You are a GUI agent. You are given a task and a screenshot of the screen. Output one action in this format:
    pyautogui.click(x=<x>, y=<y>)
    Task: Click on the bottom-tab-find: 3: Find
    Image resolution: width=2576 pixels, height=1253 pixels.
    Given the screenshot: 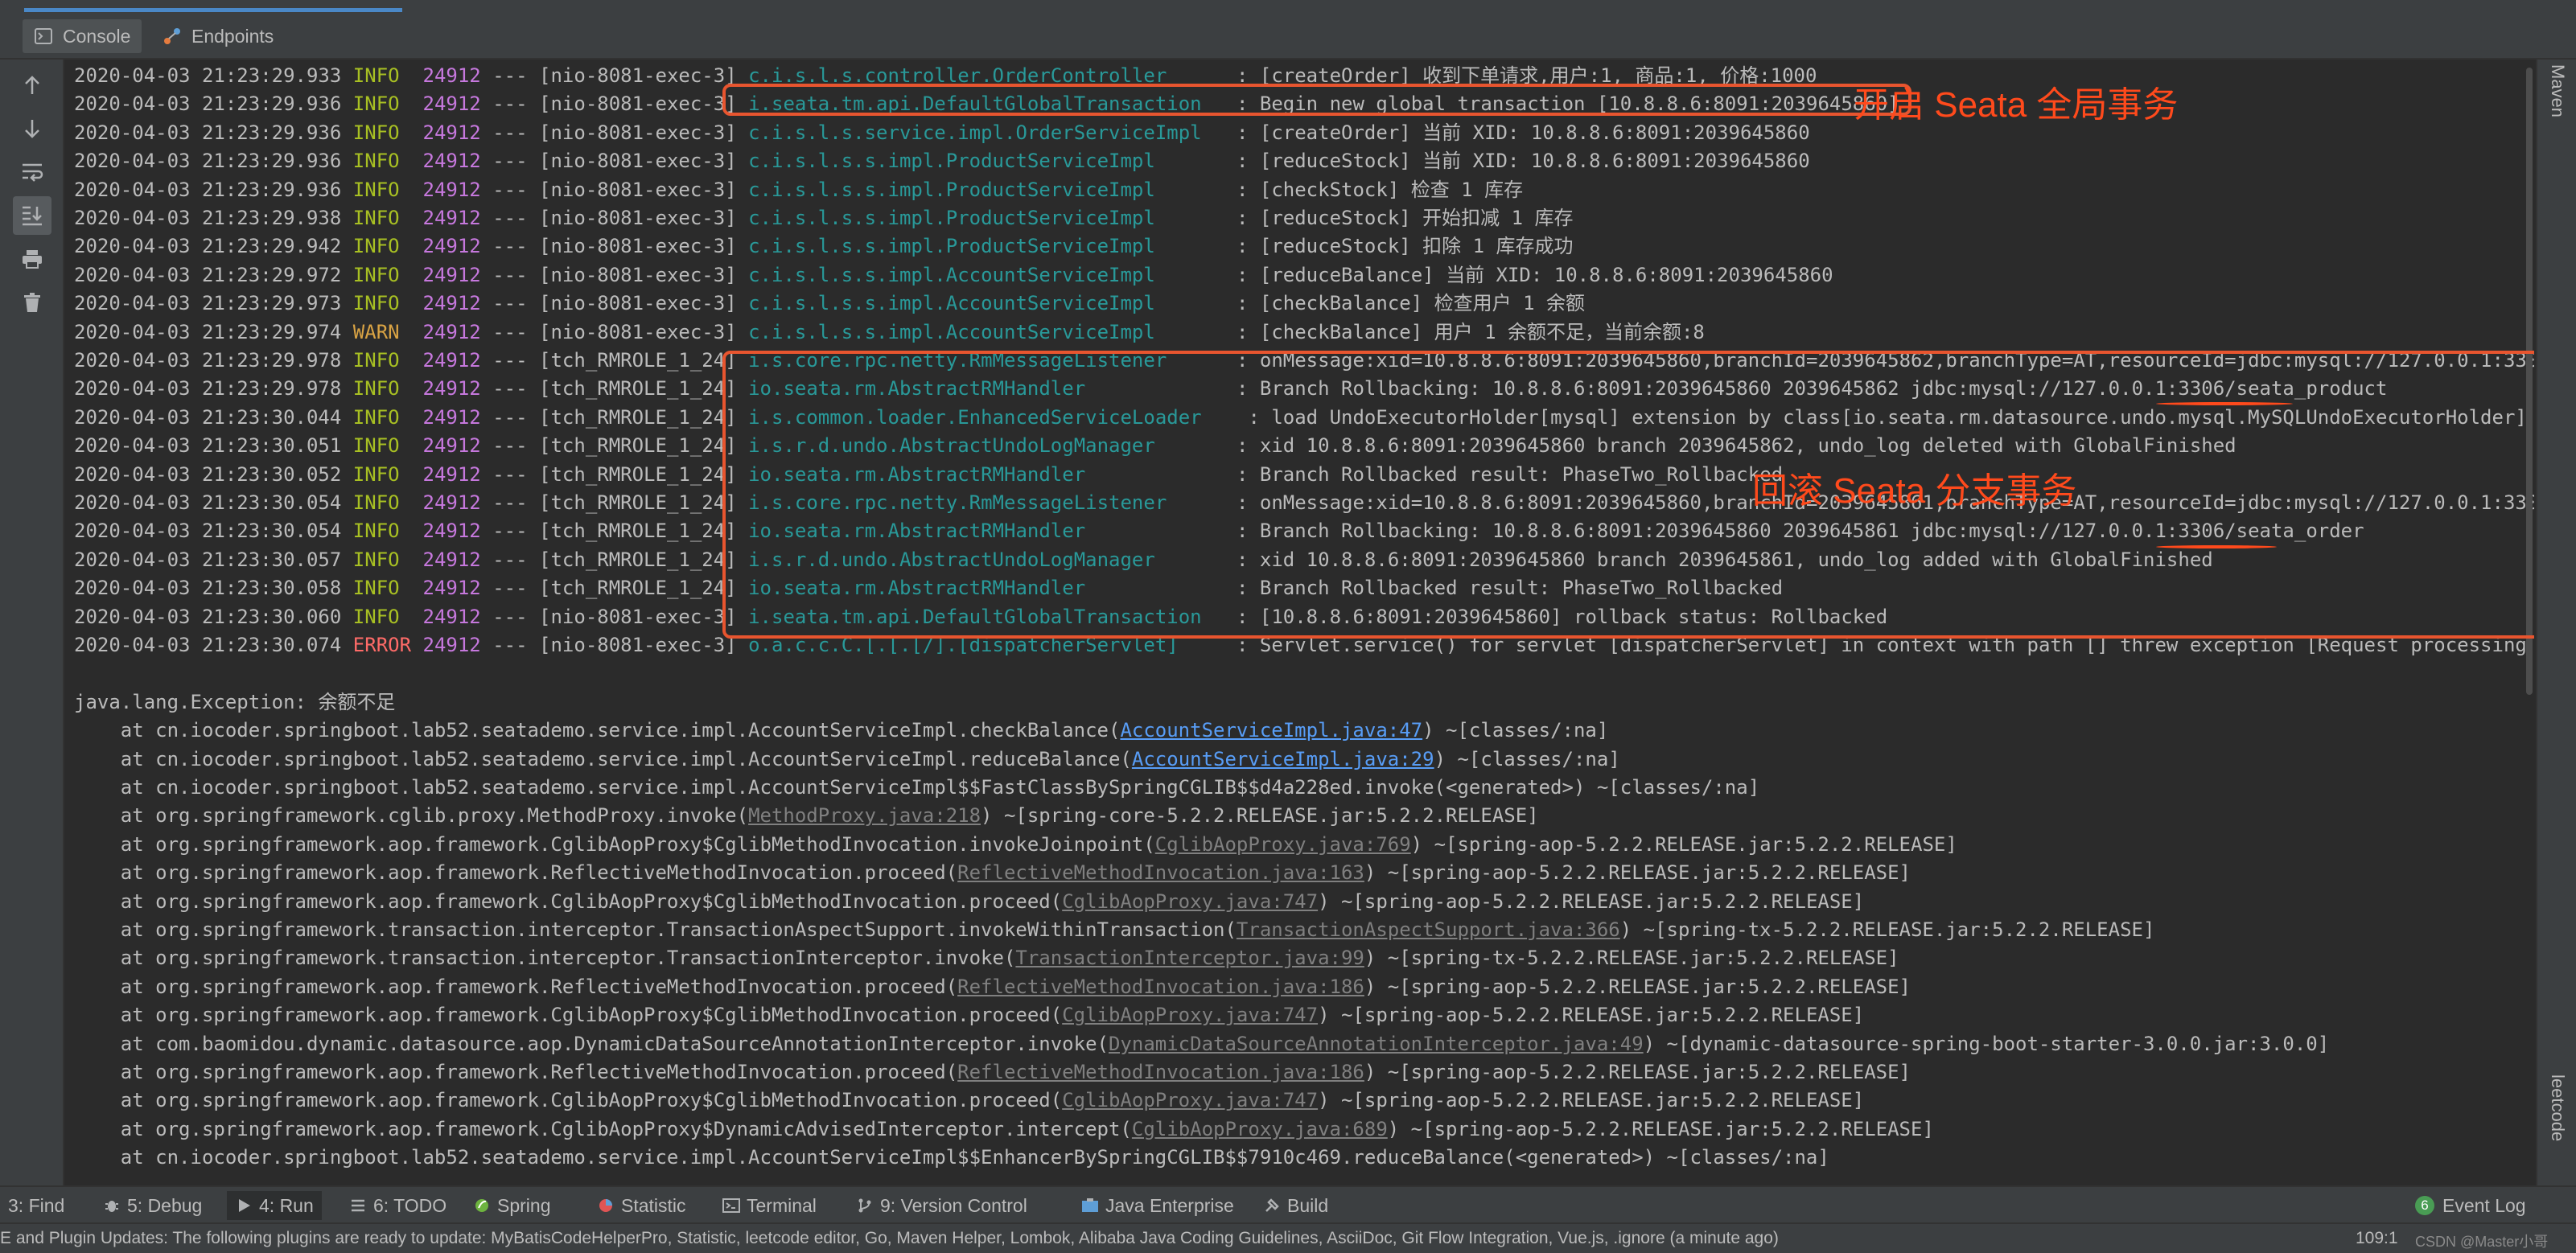 What is the action you would take?
    pyautogui.click(x=36, y=1205)
    